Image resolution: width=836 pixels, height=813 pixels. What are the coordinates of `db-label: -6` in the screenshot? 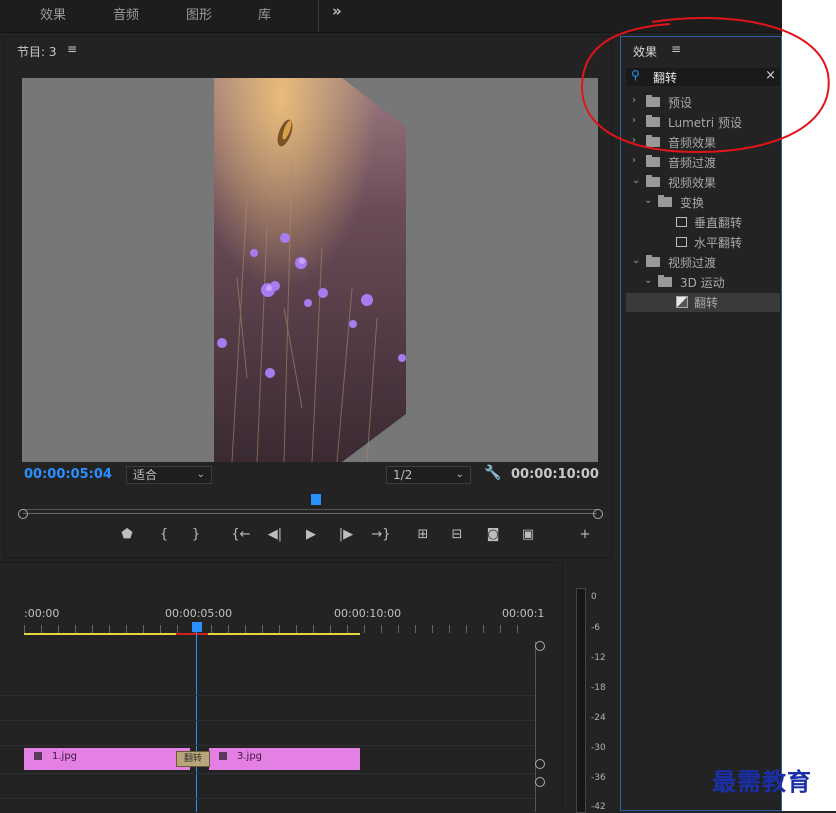 It's located at (595, 628).